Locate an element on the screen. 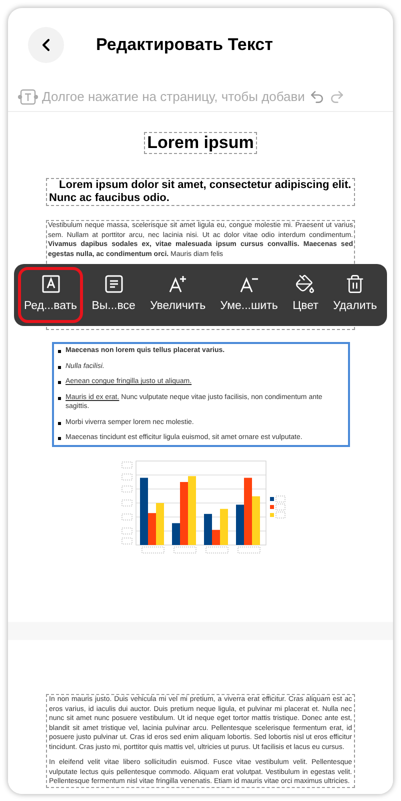 Image resolution: width=401 pixels, height=801 pixels. screen-title: Редактировать Текст is located at coordinates (184, 45).